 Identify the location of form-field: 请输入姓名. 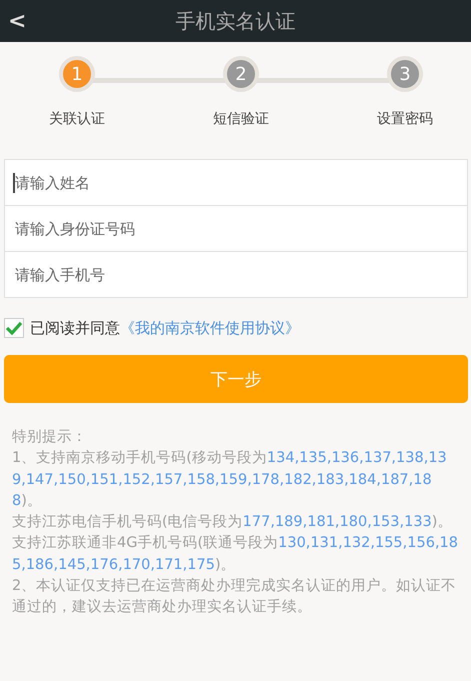
(236, 182).